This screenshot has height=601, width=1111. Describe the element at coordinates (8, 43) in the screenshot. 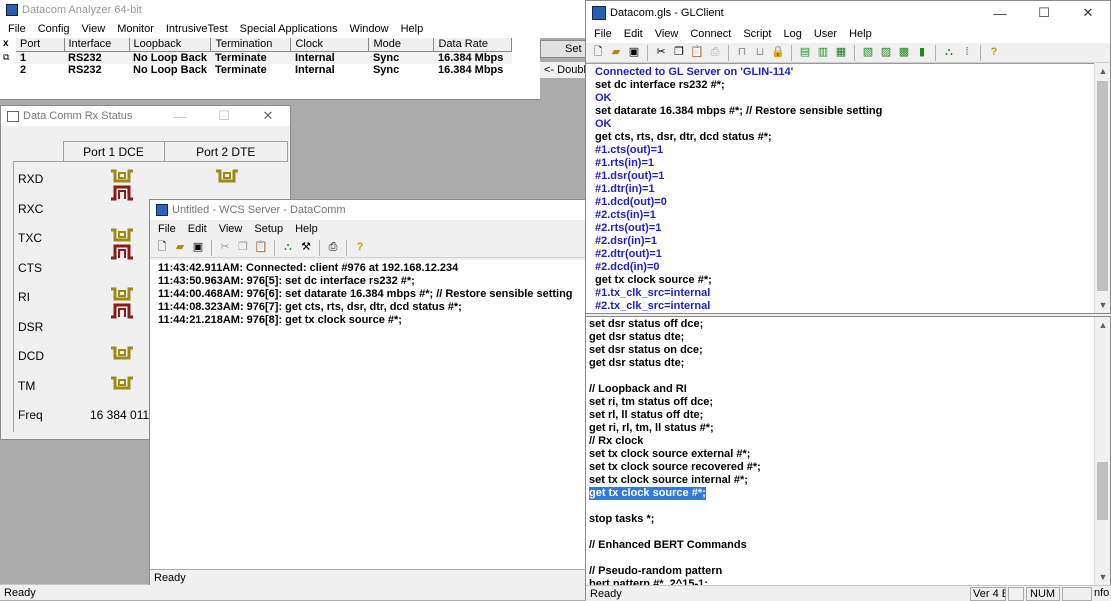

I see `table-close-icon: x` at that location.